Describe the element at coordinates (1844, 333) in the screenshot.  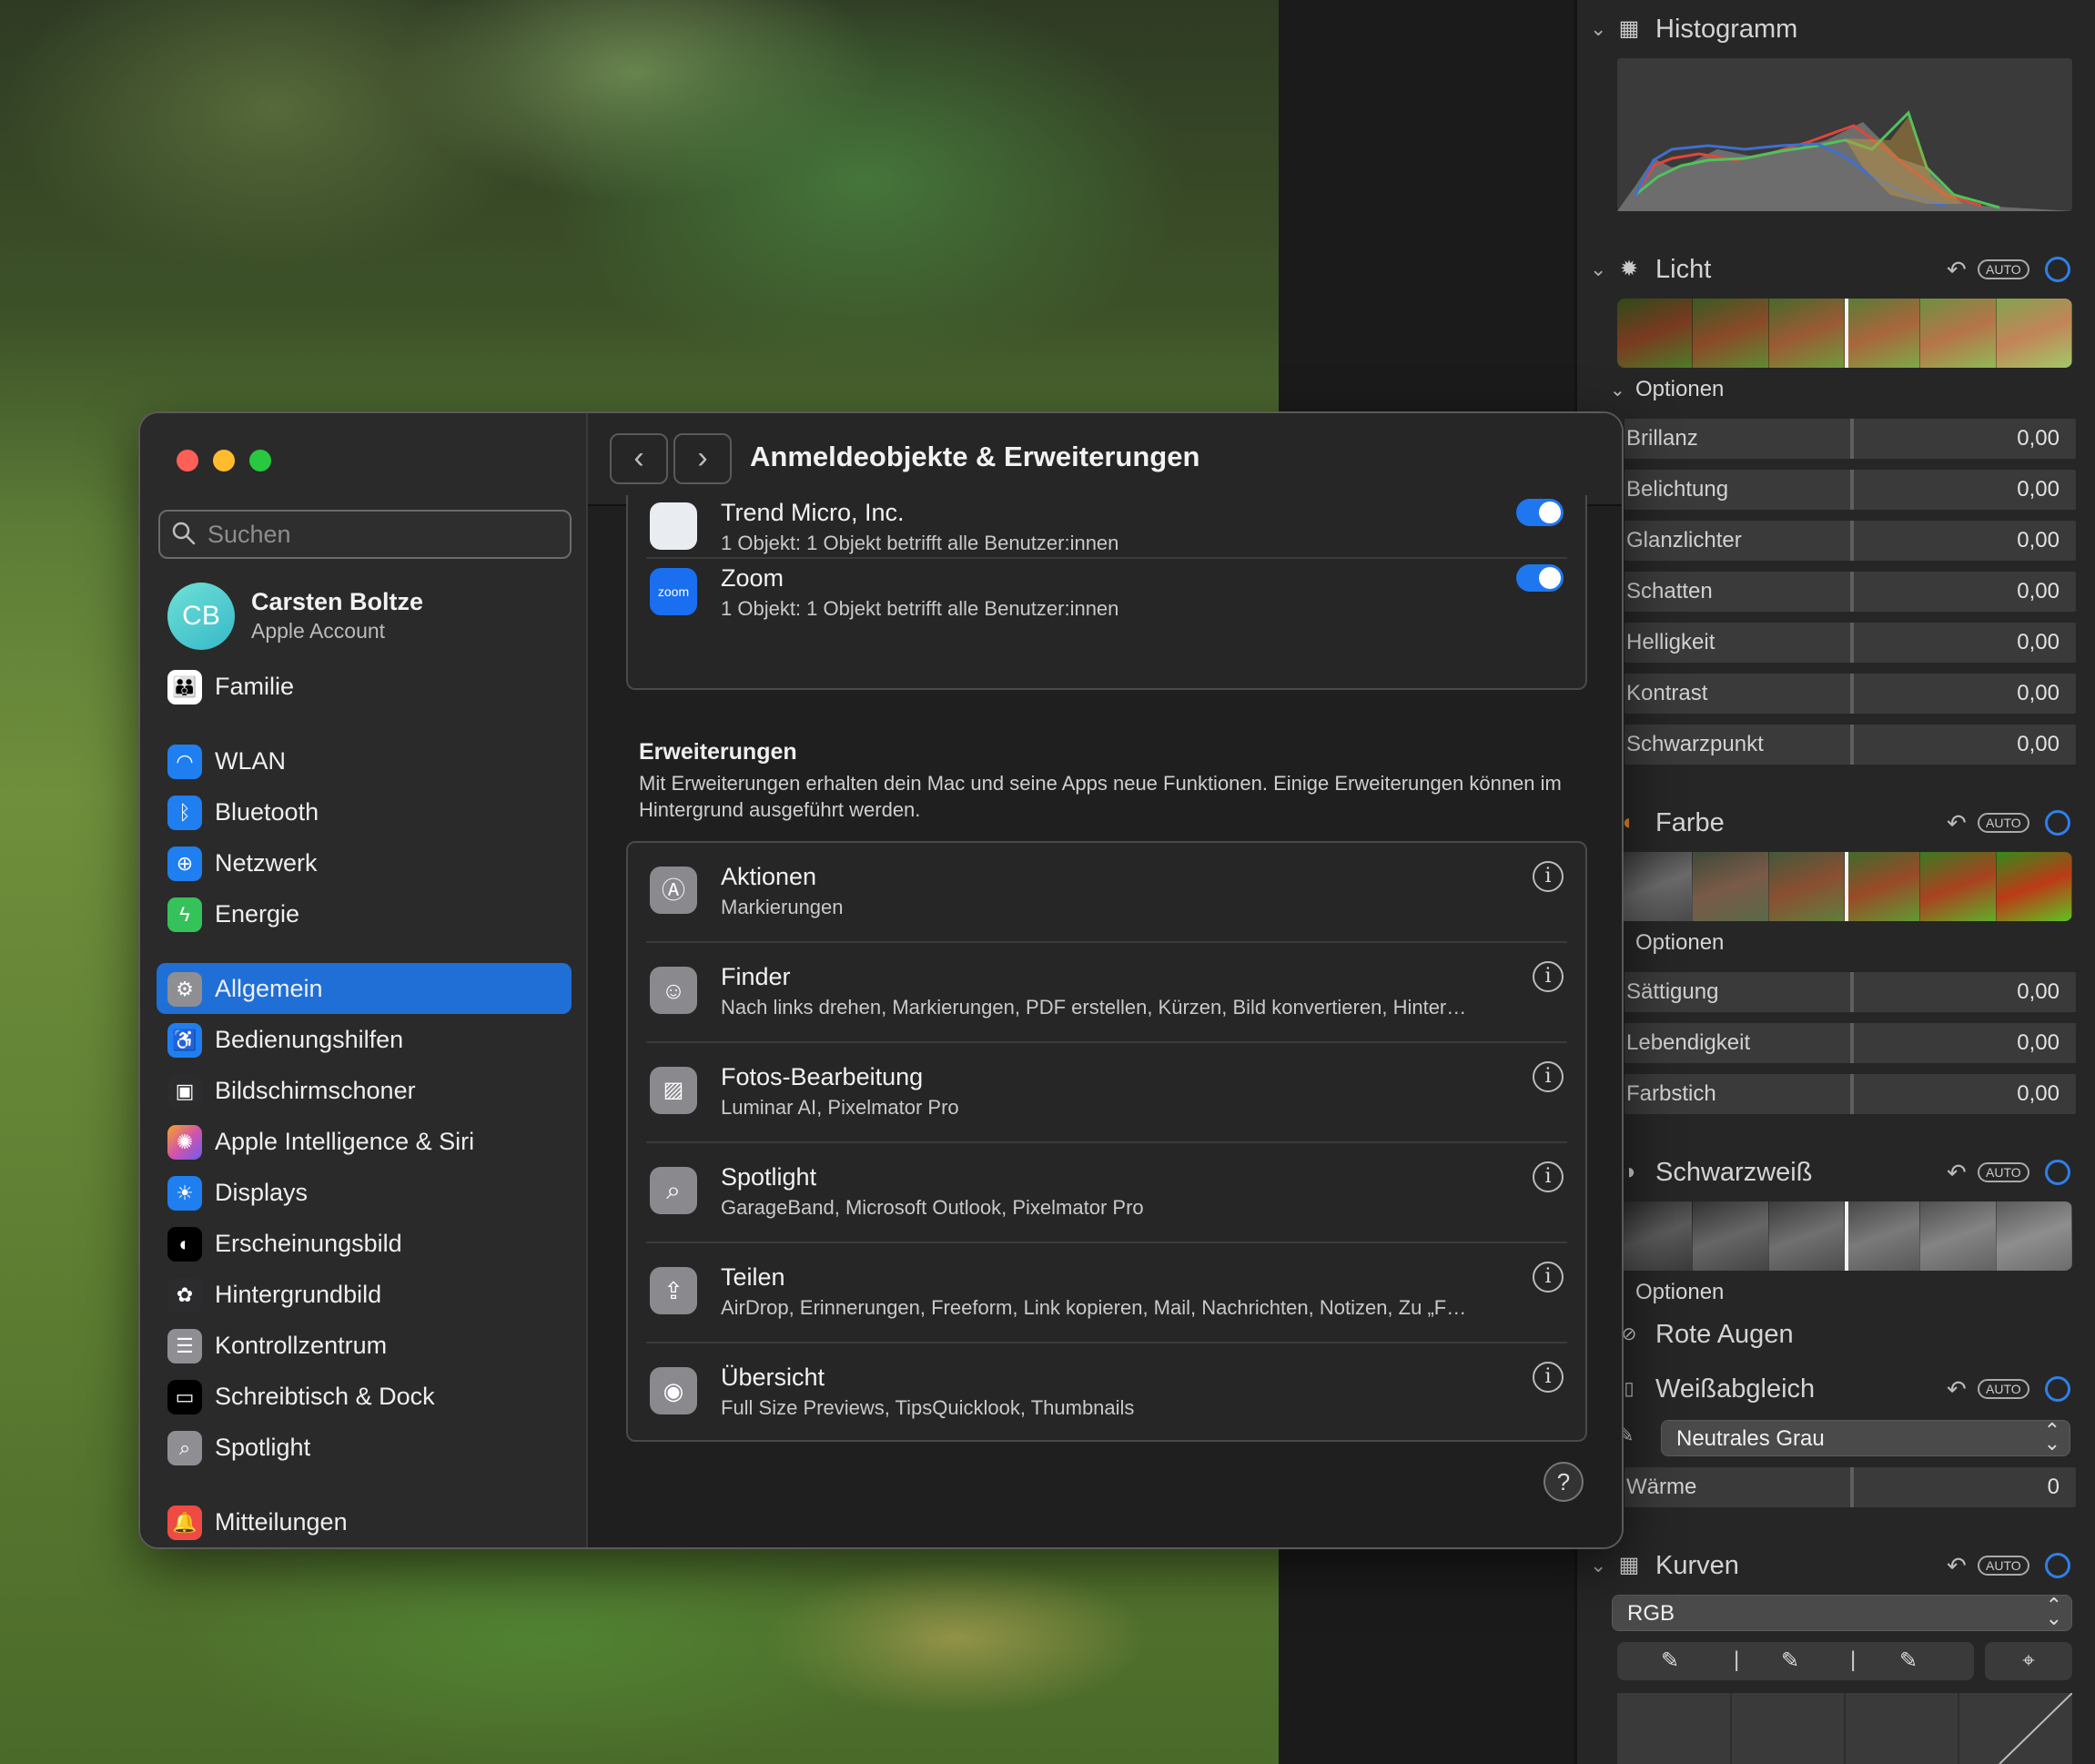
I see `licht-thumbnail-strip` at that location.